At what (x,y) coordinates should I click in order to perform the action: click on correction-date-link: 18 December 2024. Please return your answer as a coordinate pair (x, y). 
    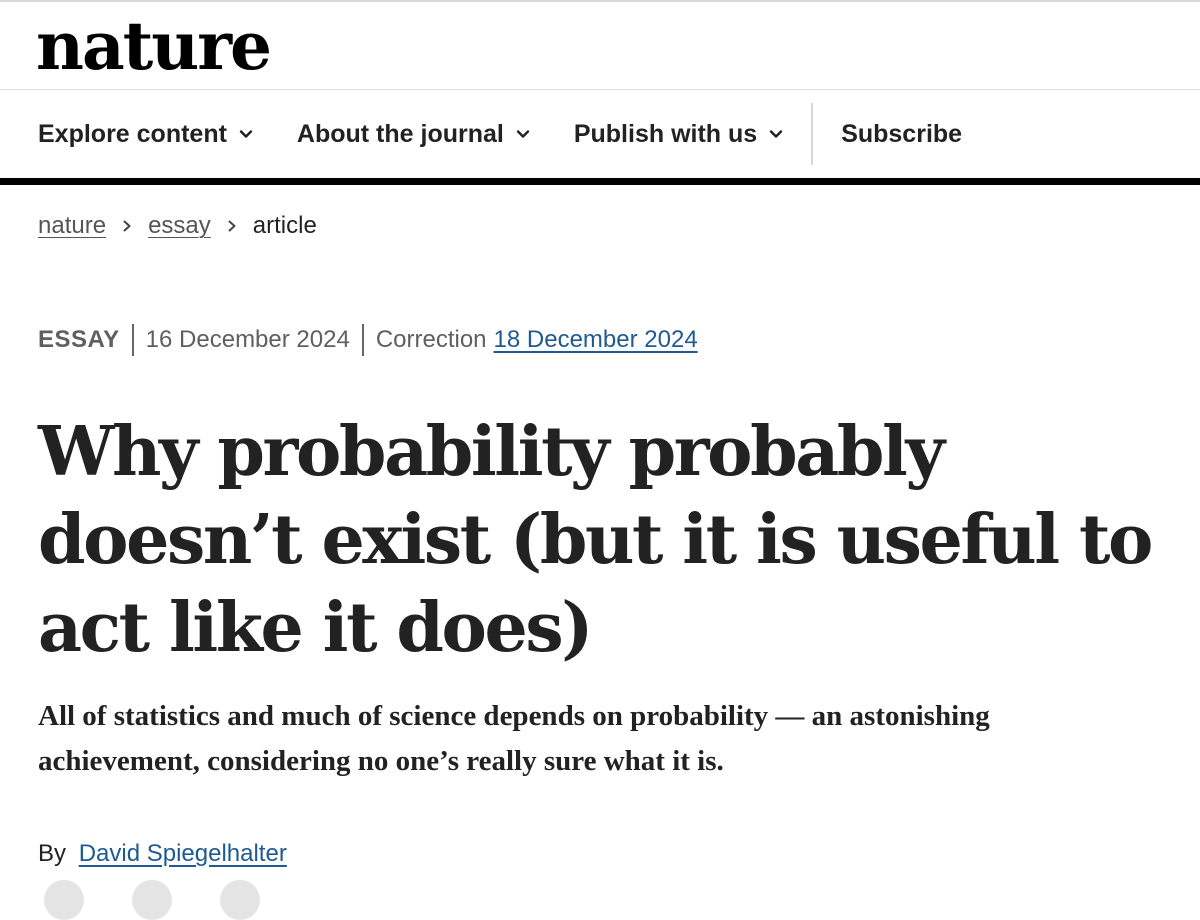
    Looking at the image, I should click on (596, 340).